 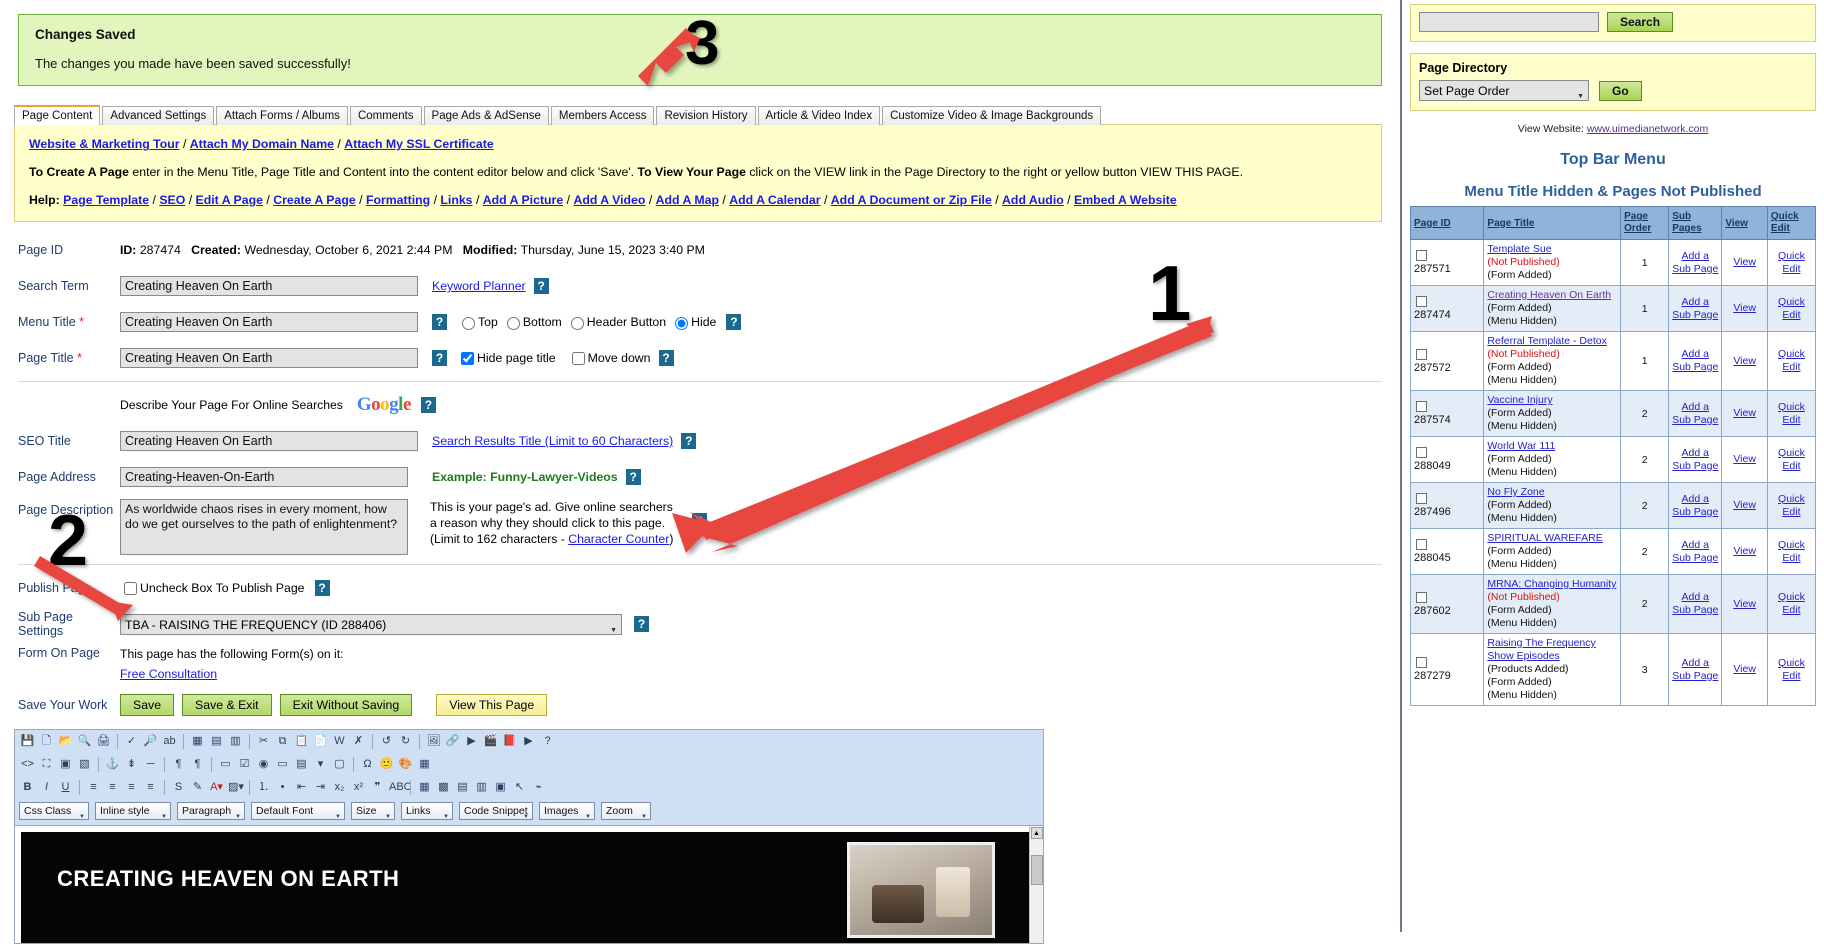 I want to click on color-palette-icon: 🎨, so click(x=405, y=764).